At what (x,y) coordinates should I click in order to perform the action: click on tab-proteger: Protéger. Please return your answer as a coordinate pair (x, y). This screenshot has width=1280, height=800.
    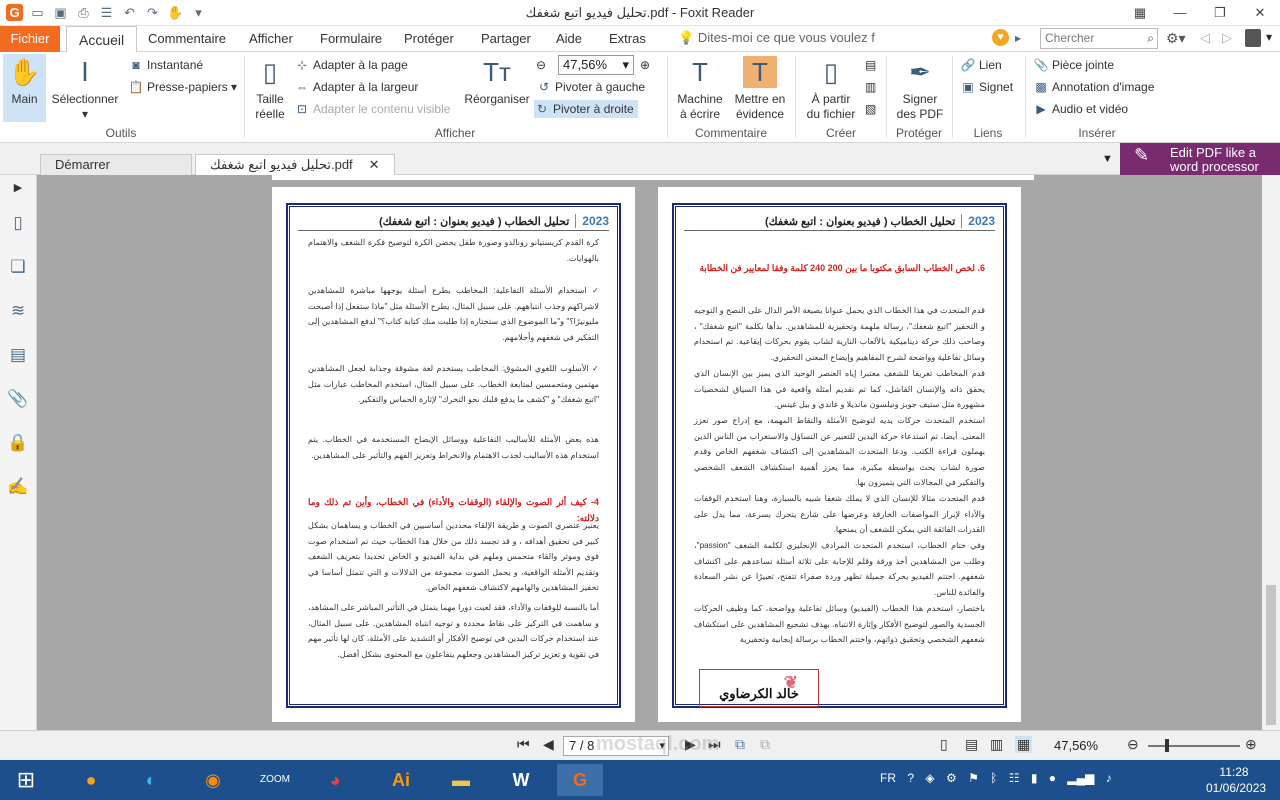
    Looking at the image, I should click on (429, 39).